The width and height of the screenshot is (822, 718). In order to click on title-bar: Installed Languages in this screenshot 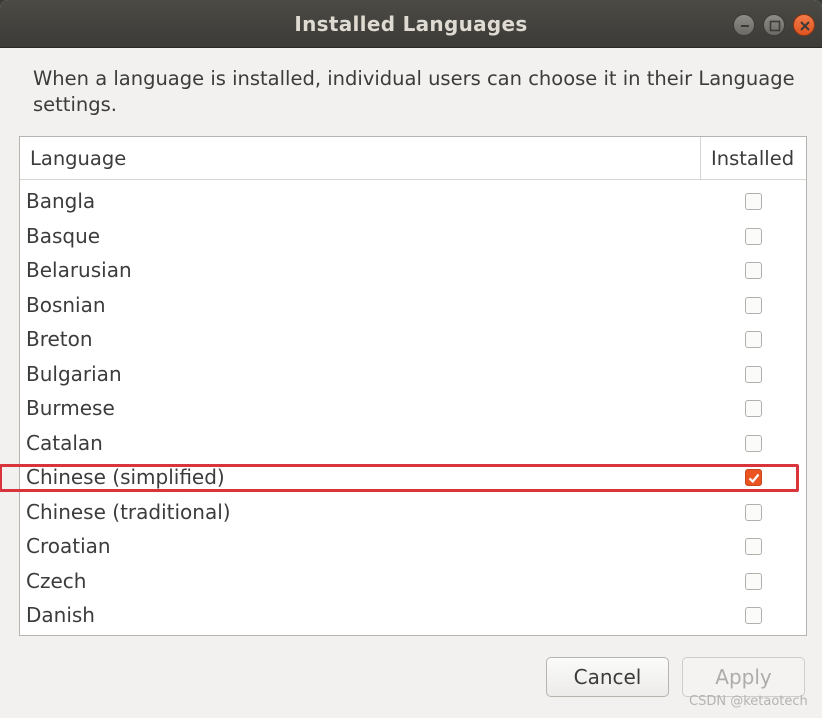, I will do `click(411, 24)`.